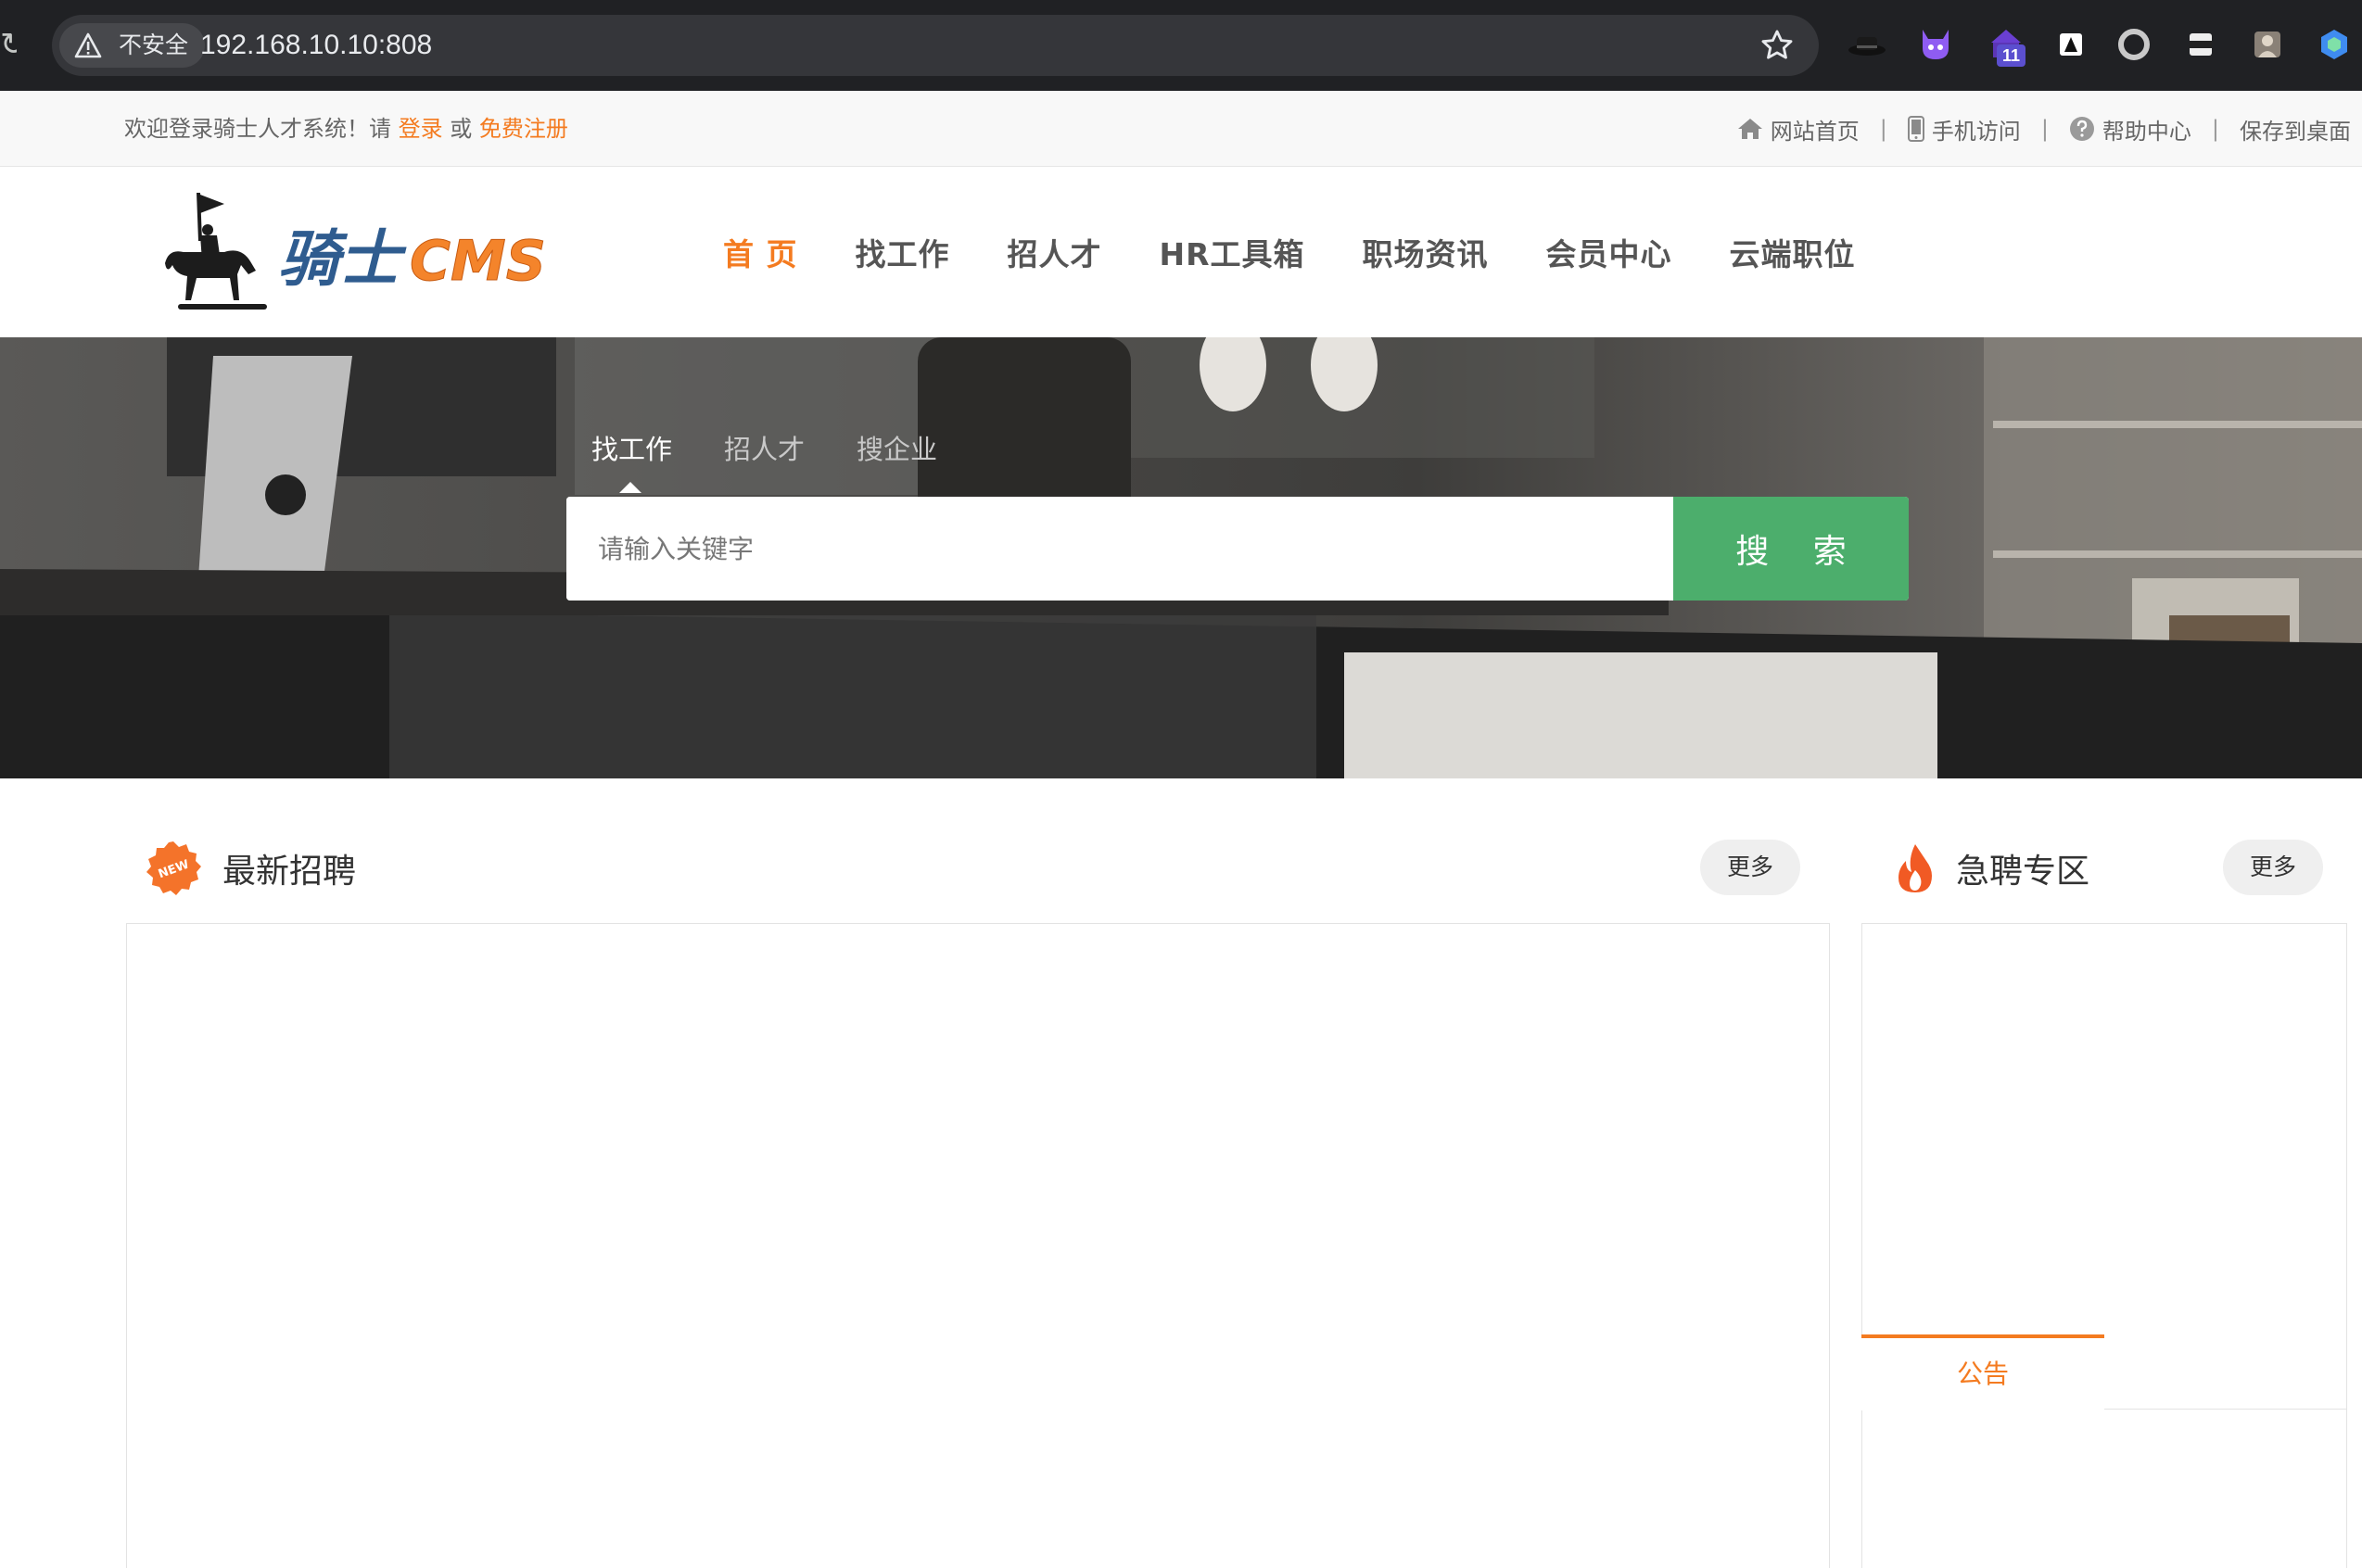 The image size is (2362, 1568). I want to click on search-input, so click(1119, 549).